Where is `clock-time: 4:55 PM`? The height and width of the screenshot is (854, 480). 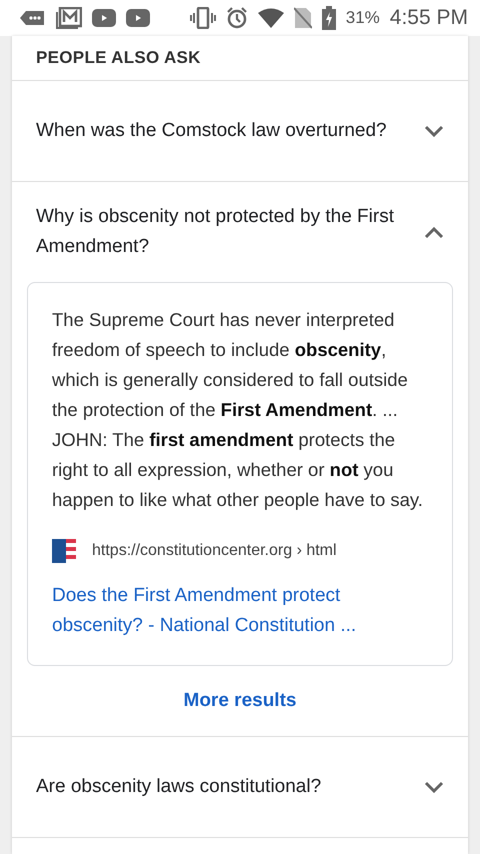
clock-time: 4:55 PM is located at coordinates (429, 18).